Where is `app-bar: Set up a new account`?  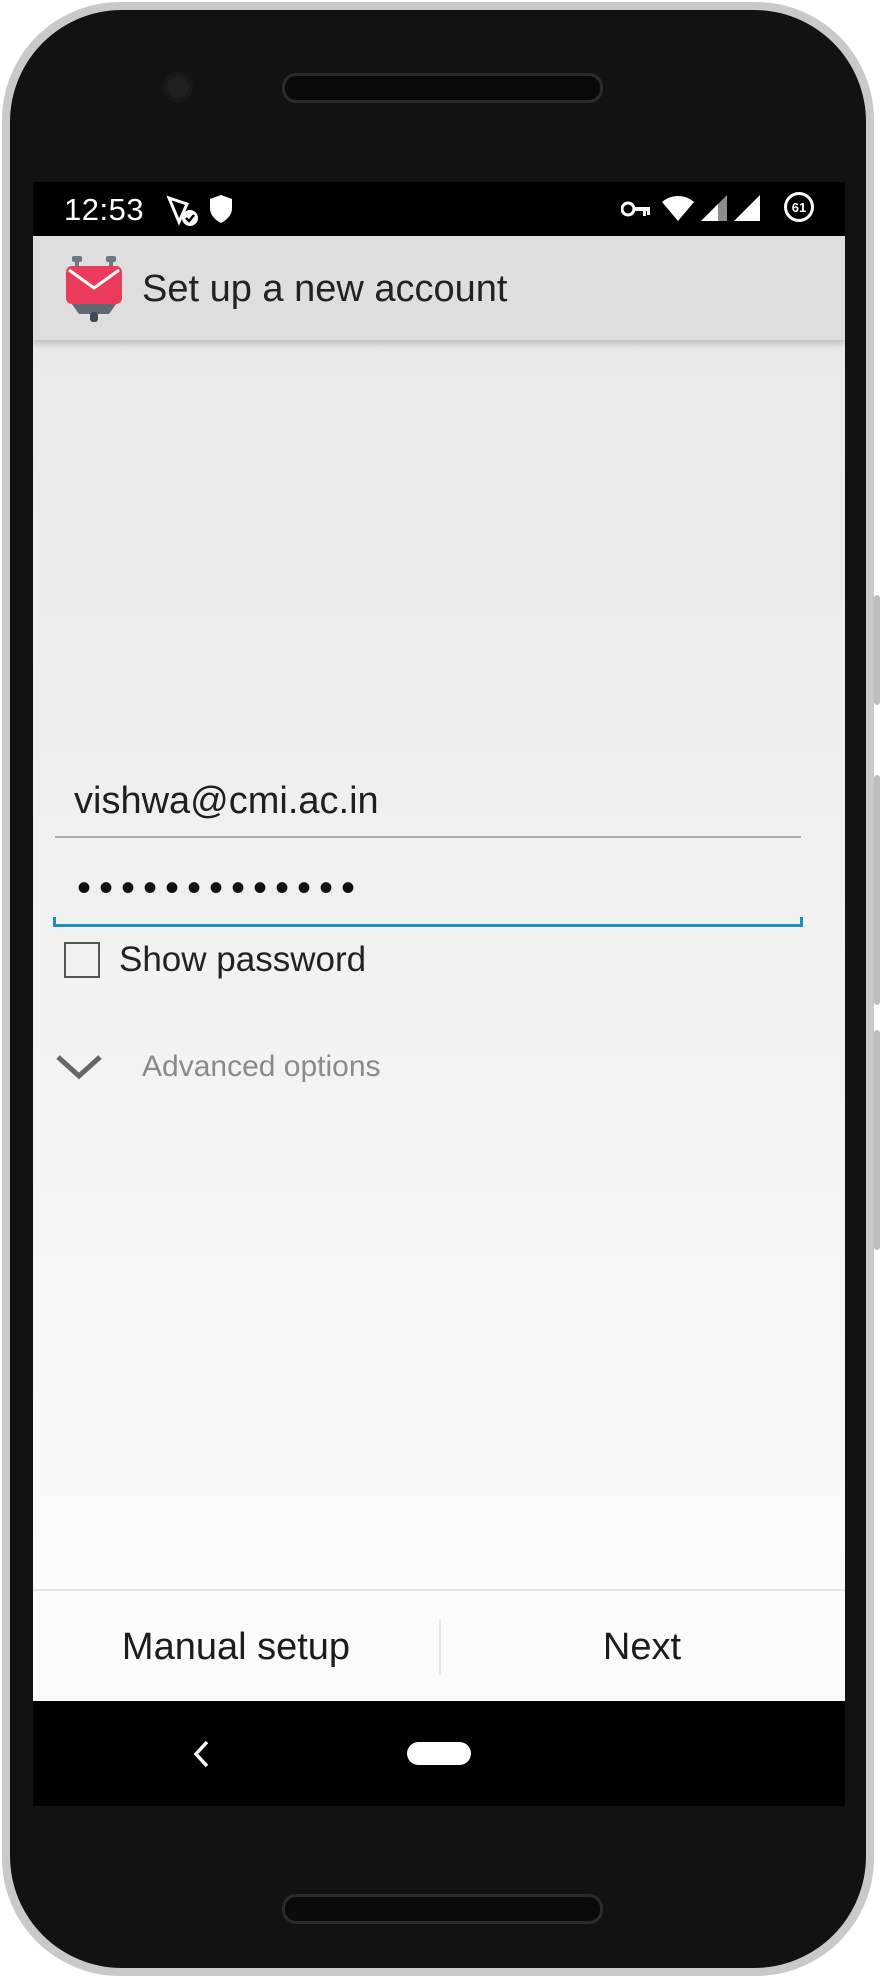
app-bar: Set up a new account is located at coordinates (439, 288).